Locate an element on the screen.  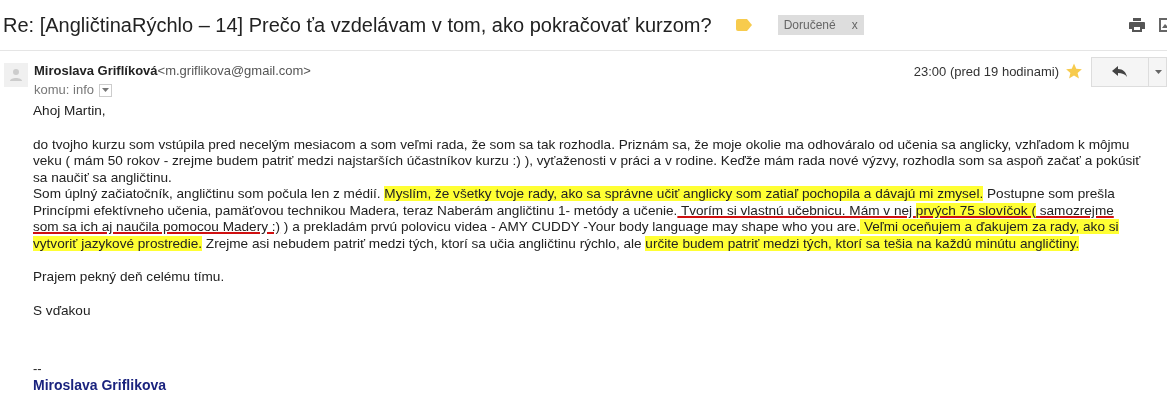
label-text: Doručené is located at coordinates (809, 25).